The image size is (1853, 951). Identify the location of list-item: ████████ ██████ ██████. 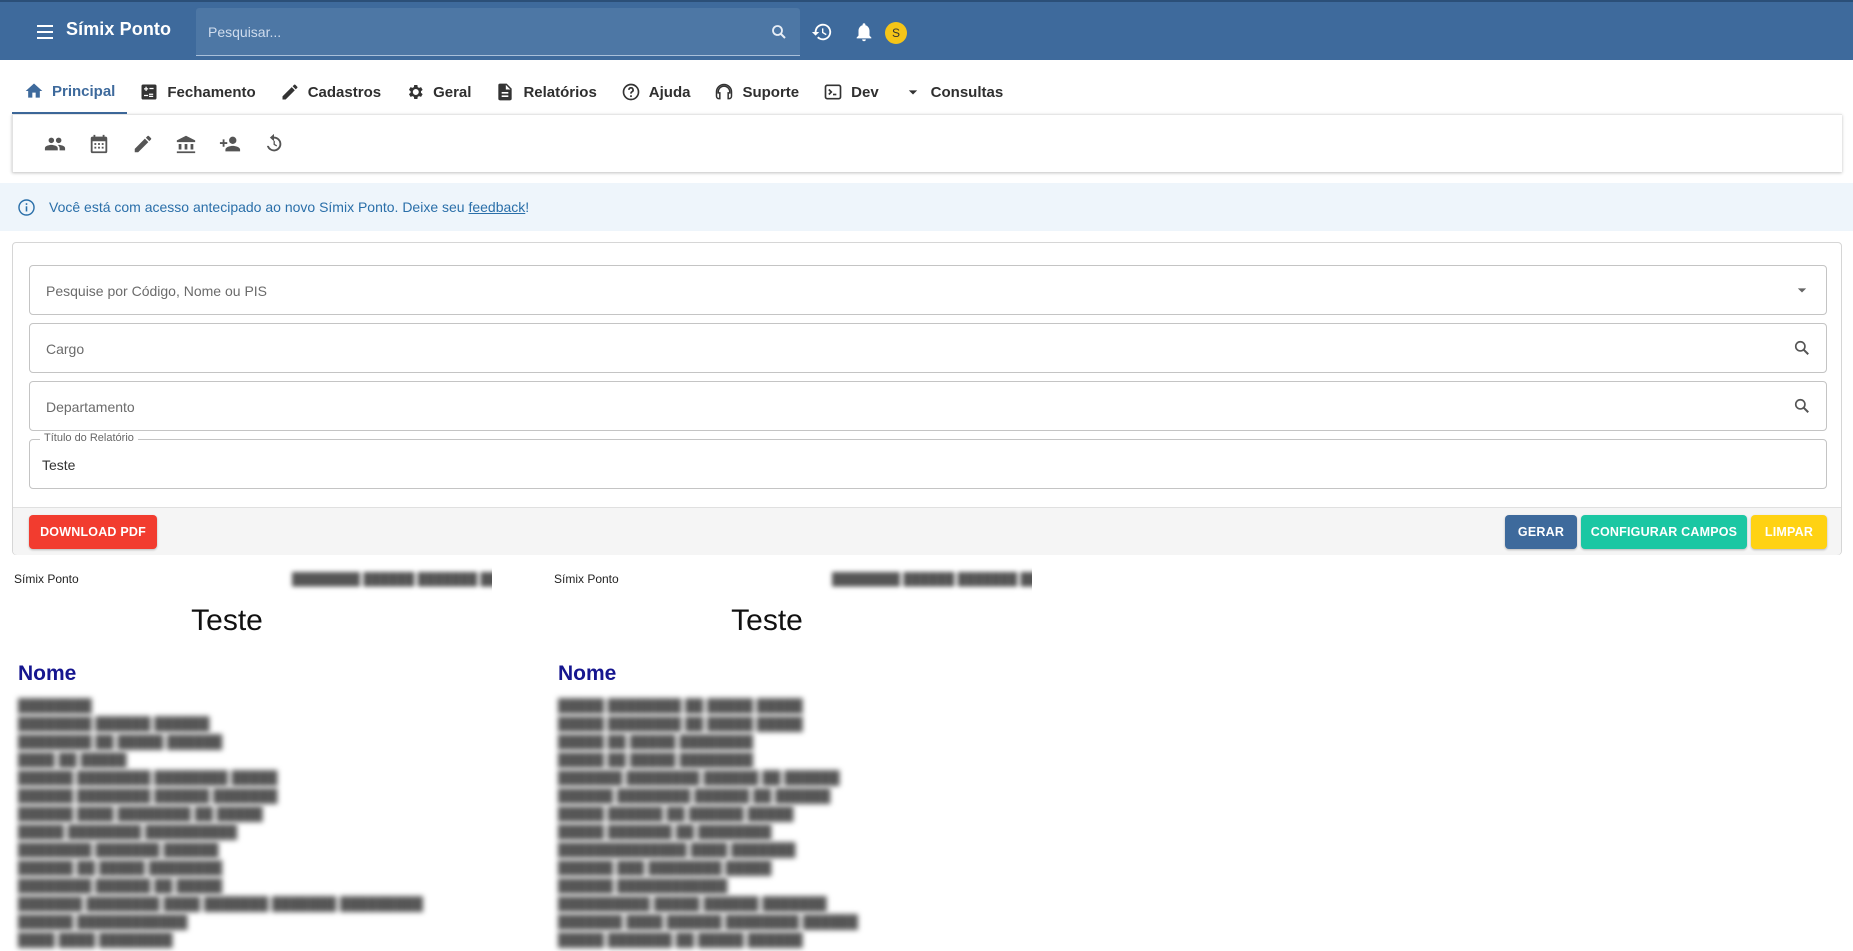
(114, 723).